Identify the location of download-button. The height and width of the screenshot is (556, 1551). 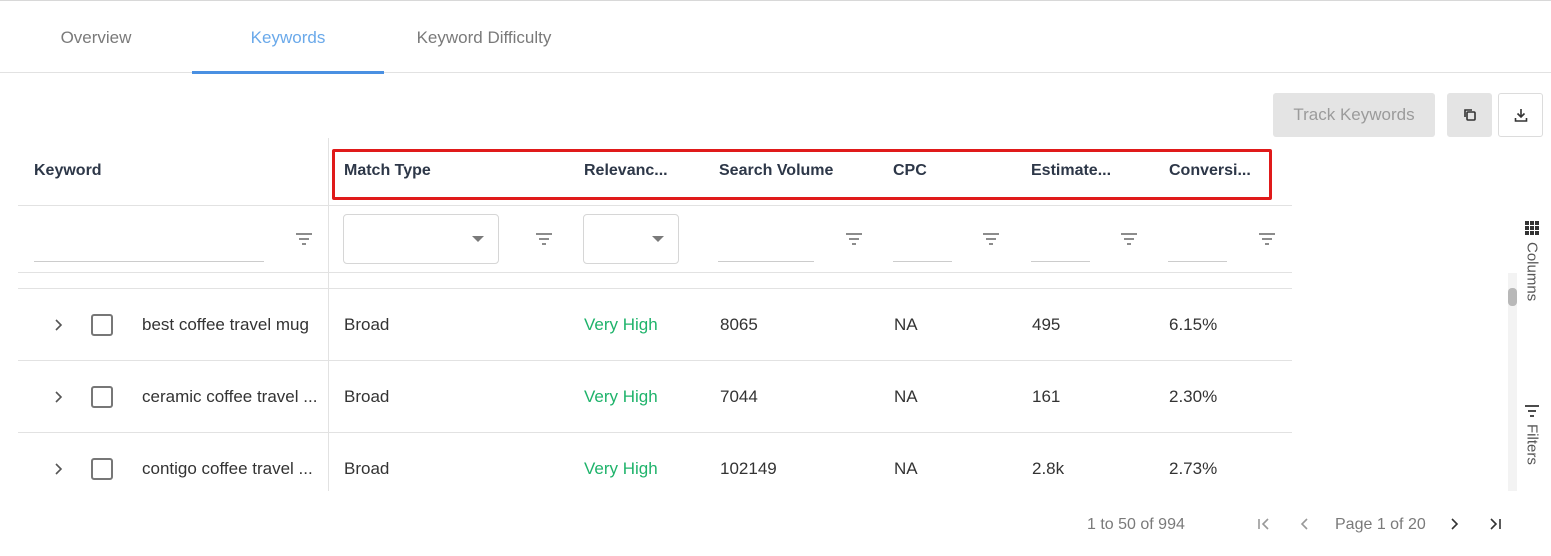
(1520, 115).